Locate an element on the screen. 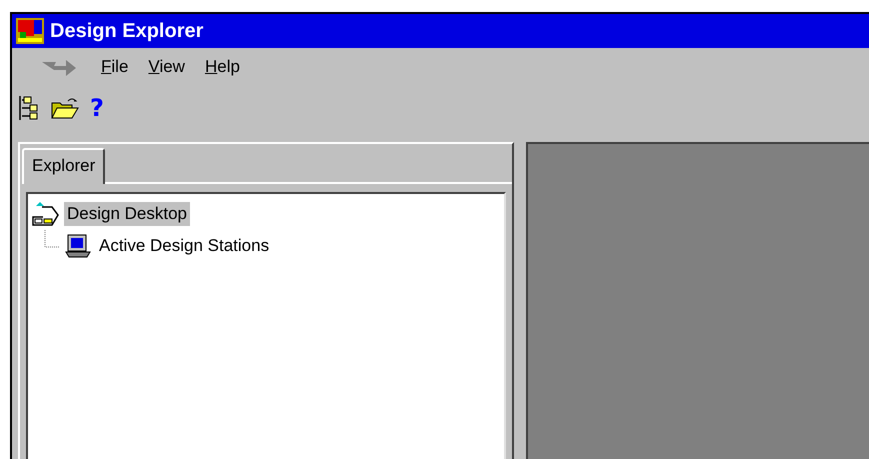  tree-connector-line is located at coordinates (52, 239).